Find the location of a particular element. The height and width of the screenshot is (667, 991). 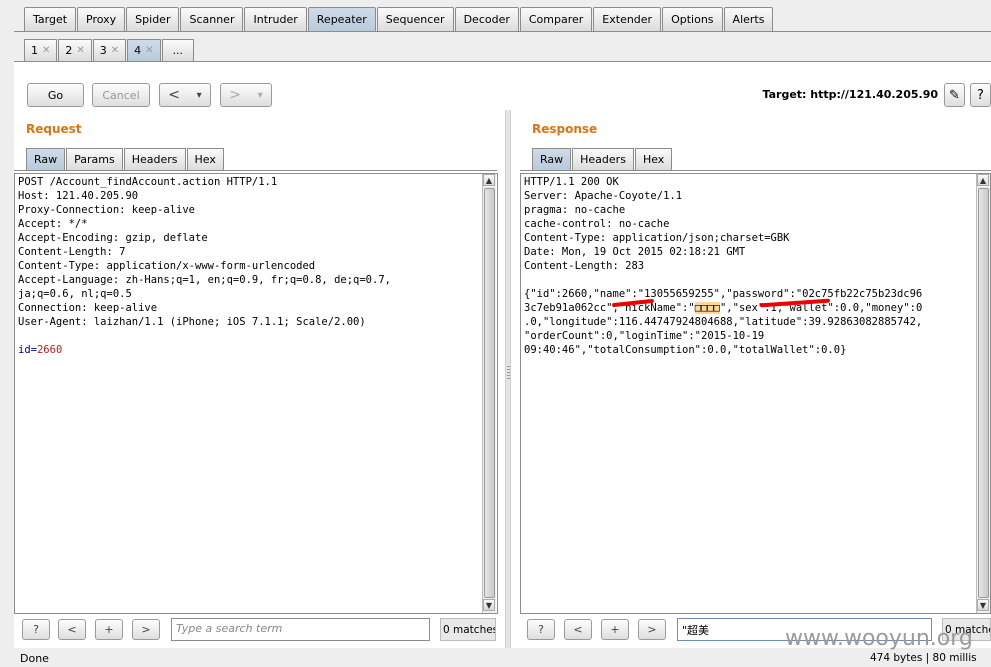

request-line: Connection: keep-alive is located at coordinates (88, 308).